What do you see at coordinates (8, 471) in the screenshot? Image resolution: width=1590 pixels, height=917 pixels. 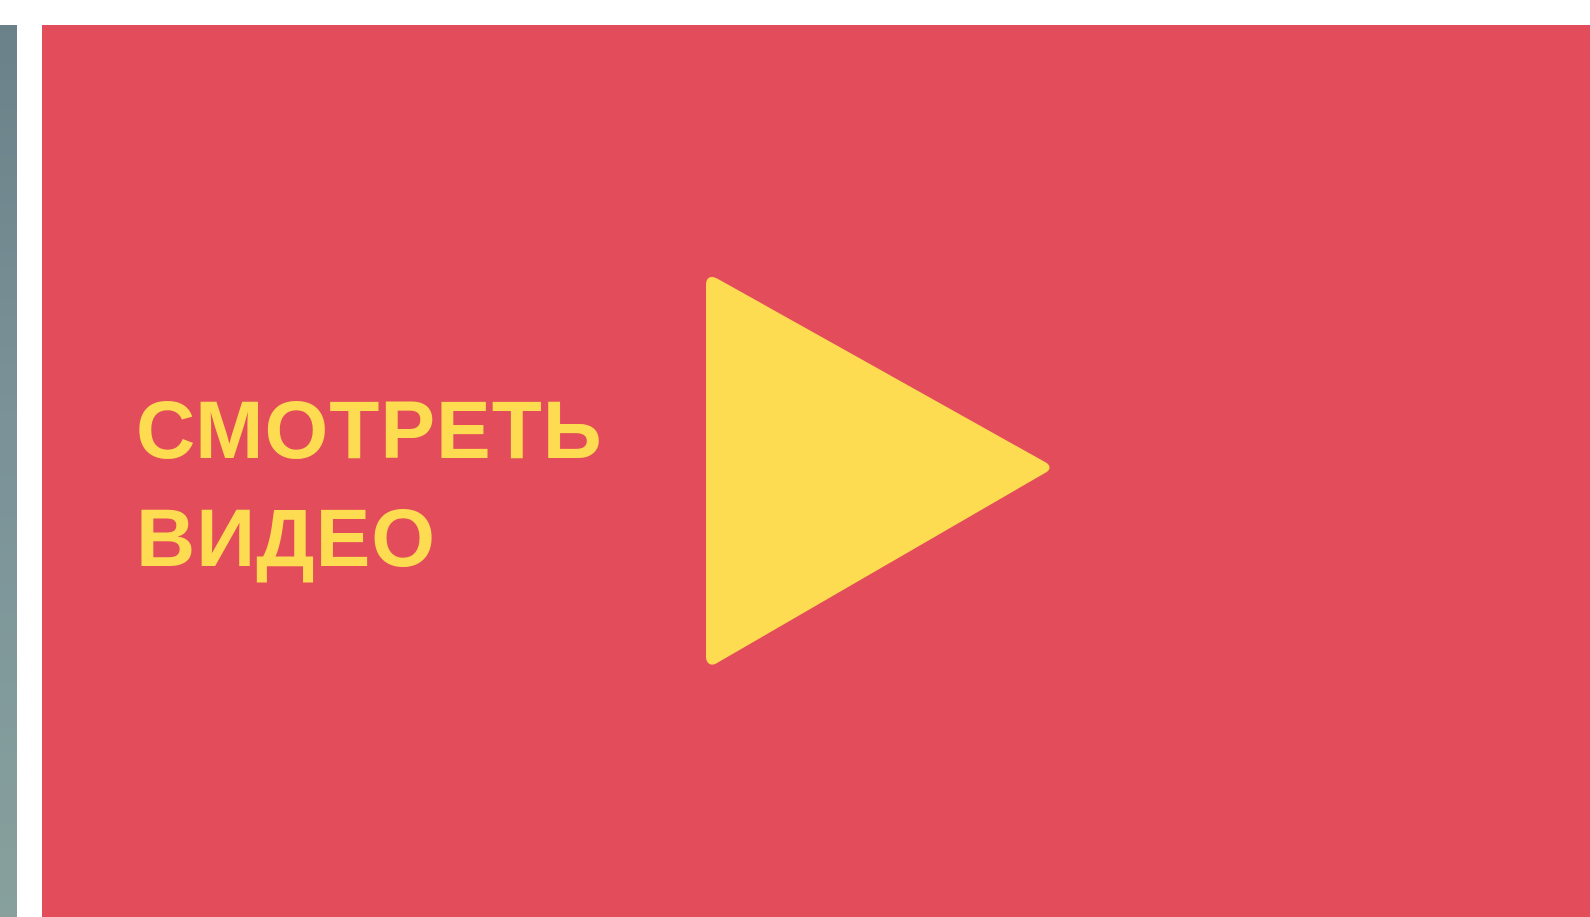 I see `left-side-strip` at bounding box center [8, 471].